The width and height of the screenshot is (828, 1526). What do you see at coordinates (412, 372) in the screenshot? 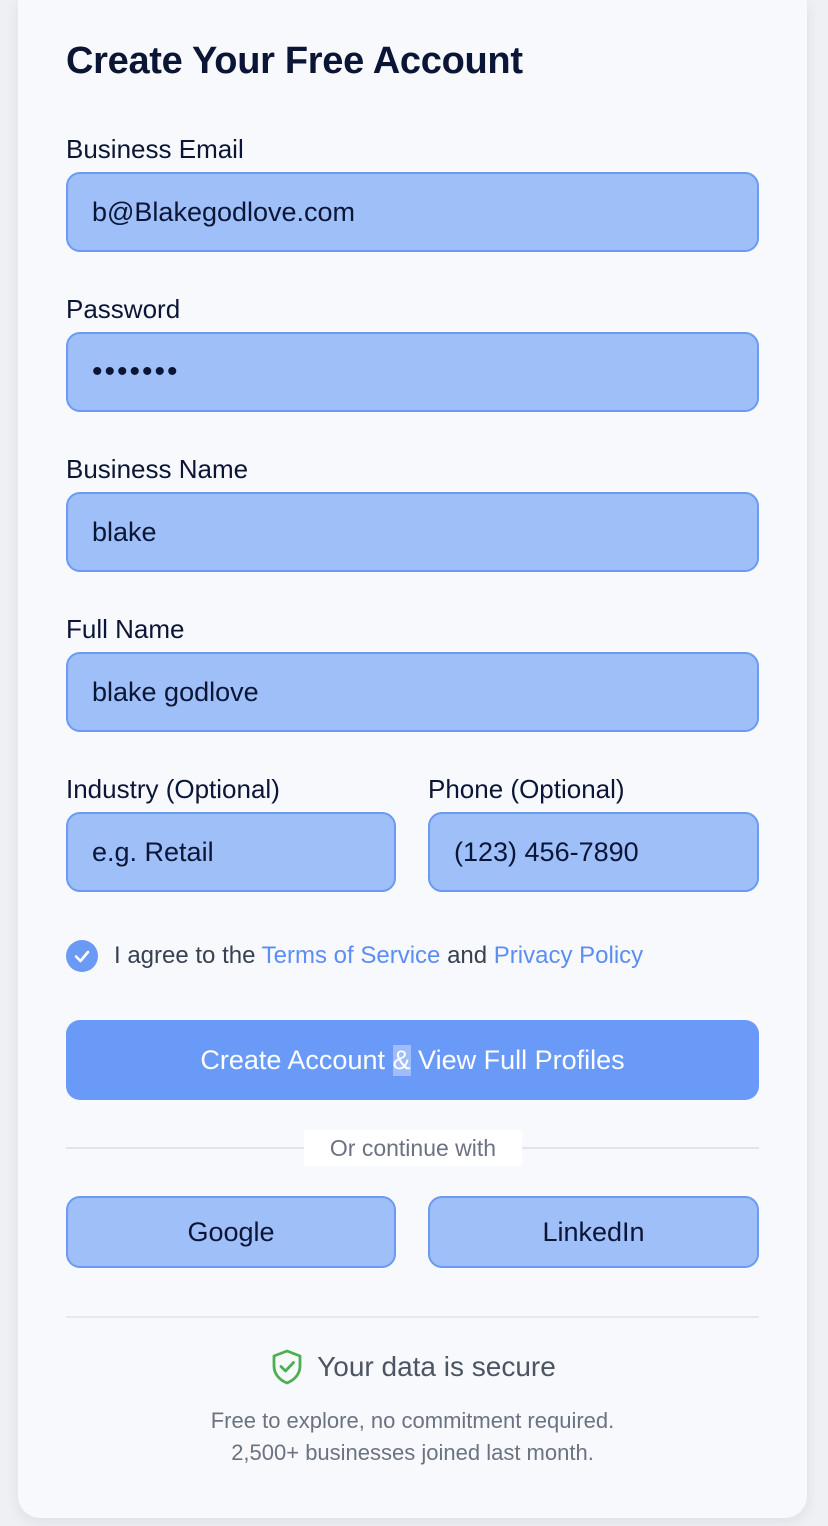
I see `password-field: •••••••` at bounding box center [412, 372].